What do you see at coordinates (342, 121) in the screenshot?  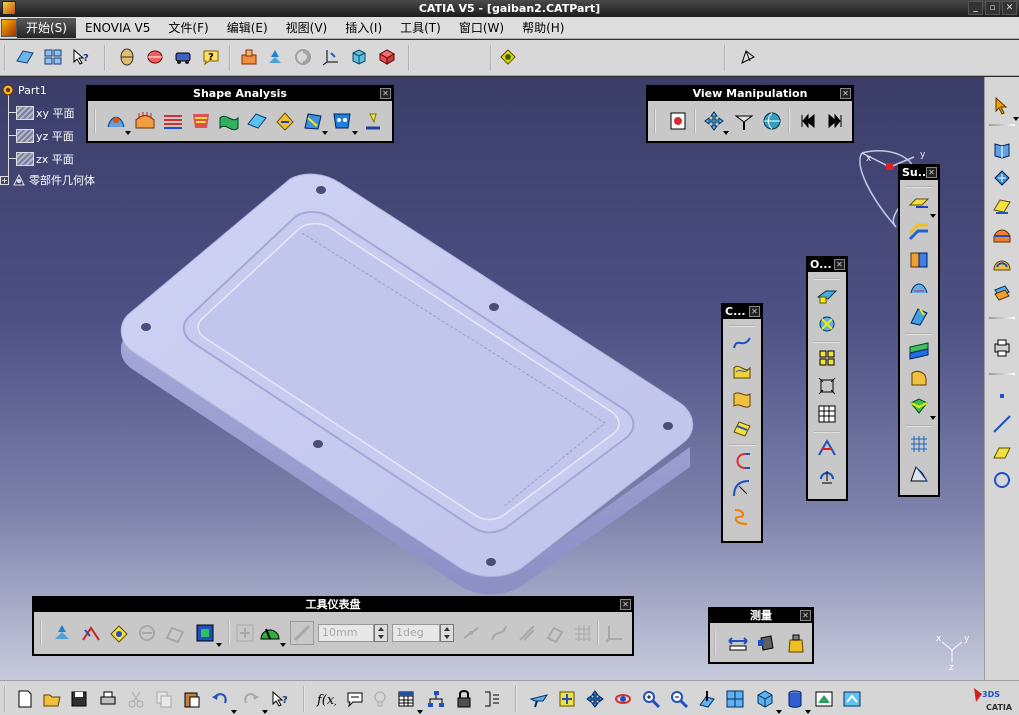 I see `environment-mapping-icon` at bounding box center [342, 121].